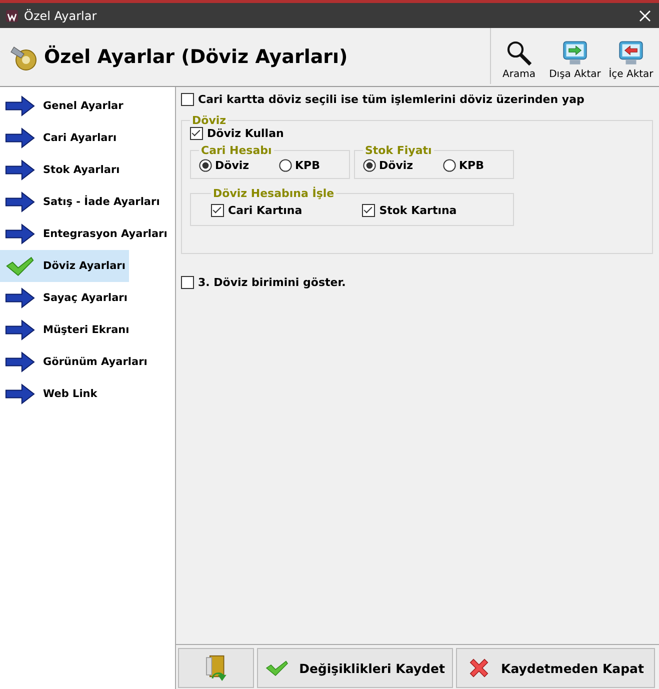  Describe the element at coordinates (62, 170) in the screenshot. I see `sidebar-item: Stok Ayarları` at that location.